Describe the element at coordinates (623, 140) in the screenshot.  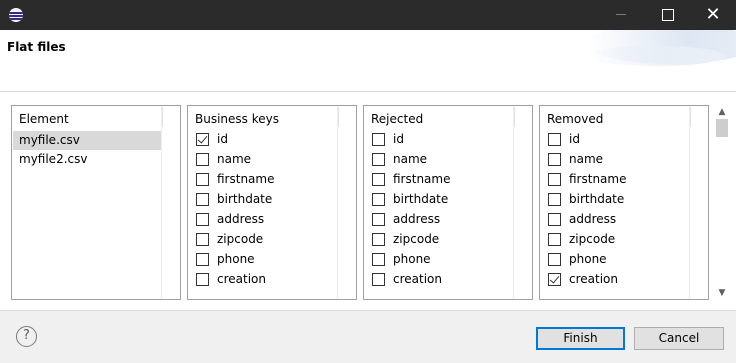
I see `removed-checkbox-row: id` at that location.